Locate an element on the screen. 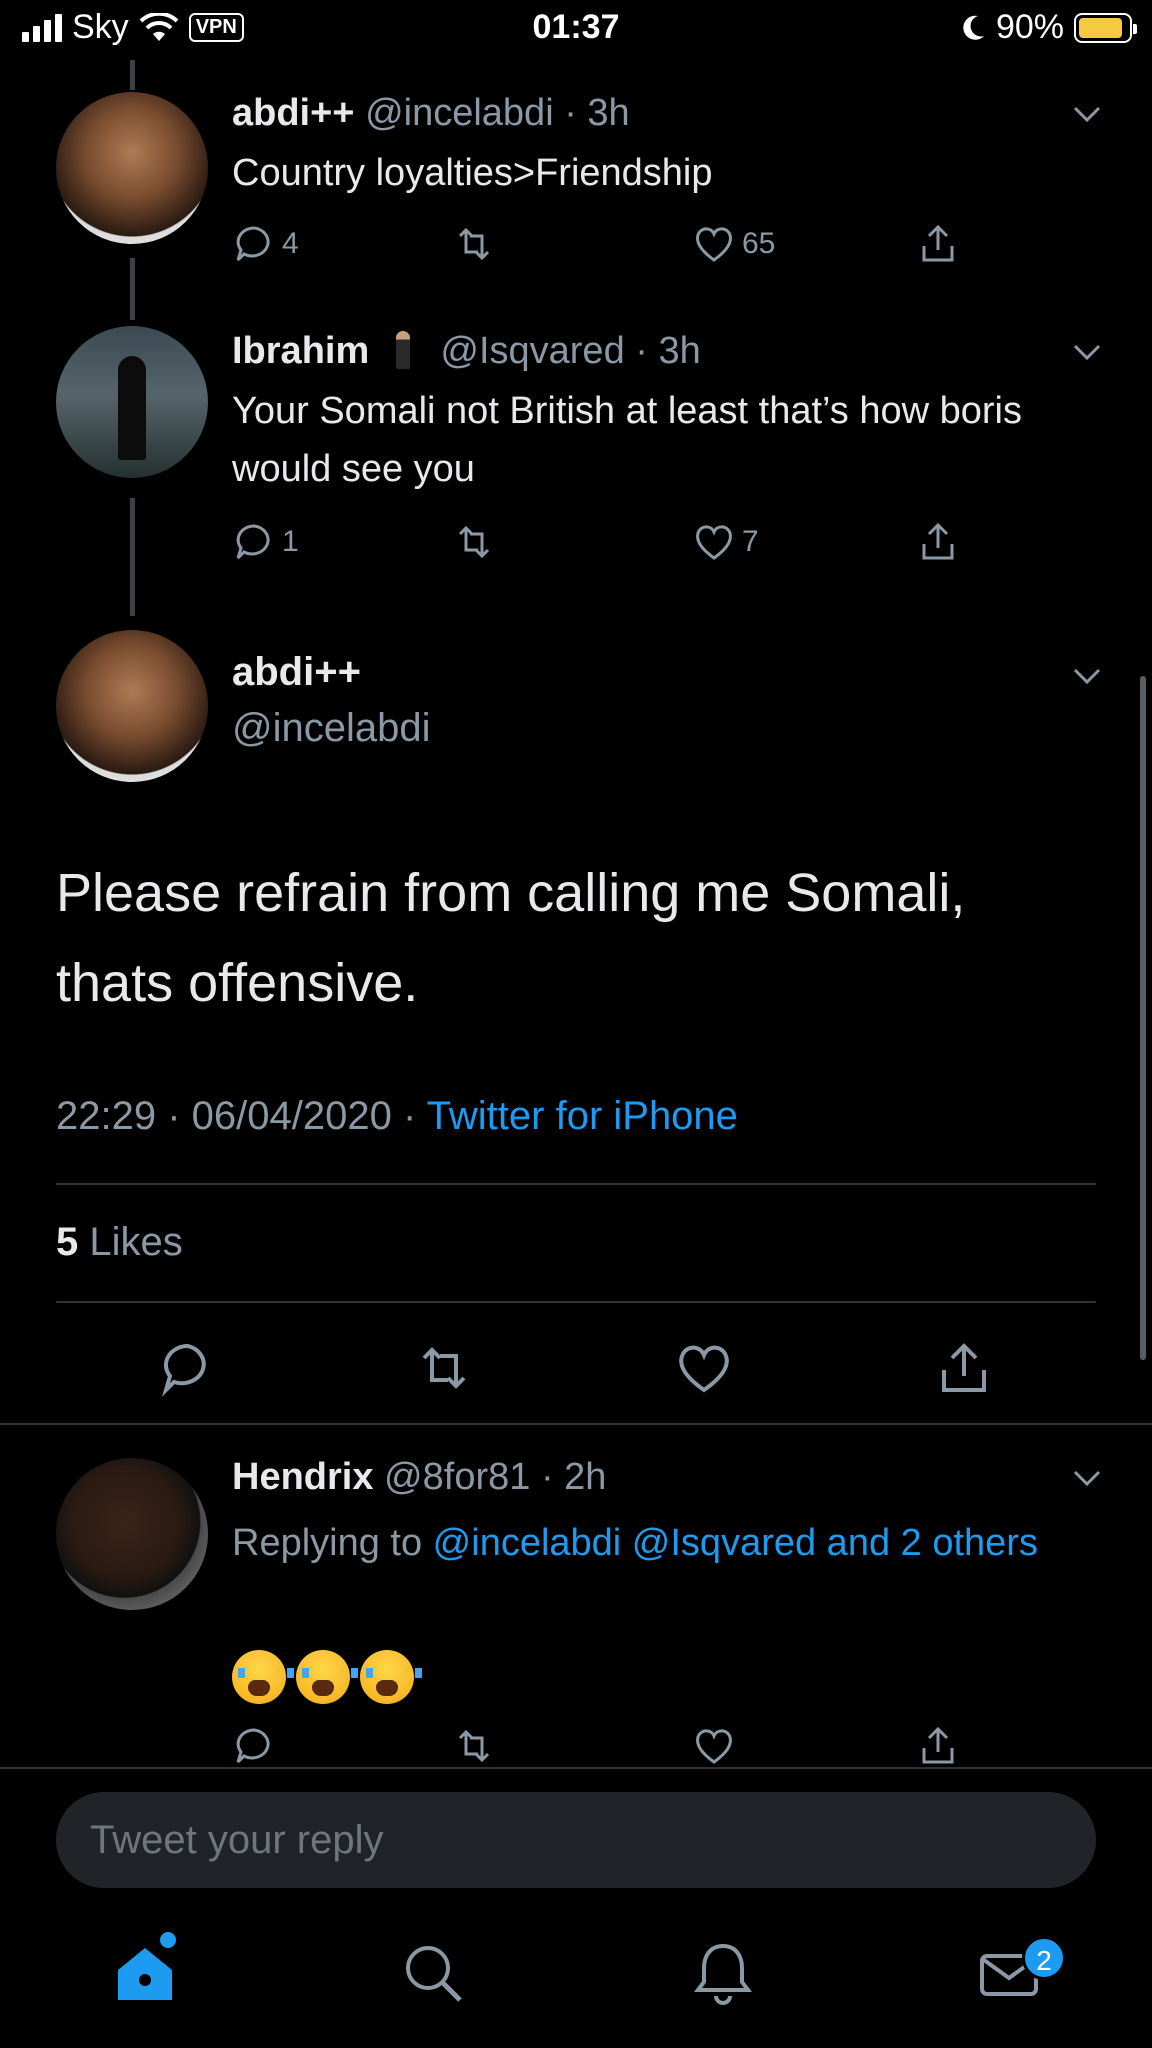  search-icon is located at coordinates (434, 1974).